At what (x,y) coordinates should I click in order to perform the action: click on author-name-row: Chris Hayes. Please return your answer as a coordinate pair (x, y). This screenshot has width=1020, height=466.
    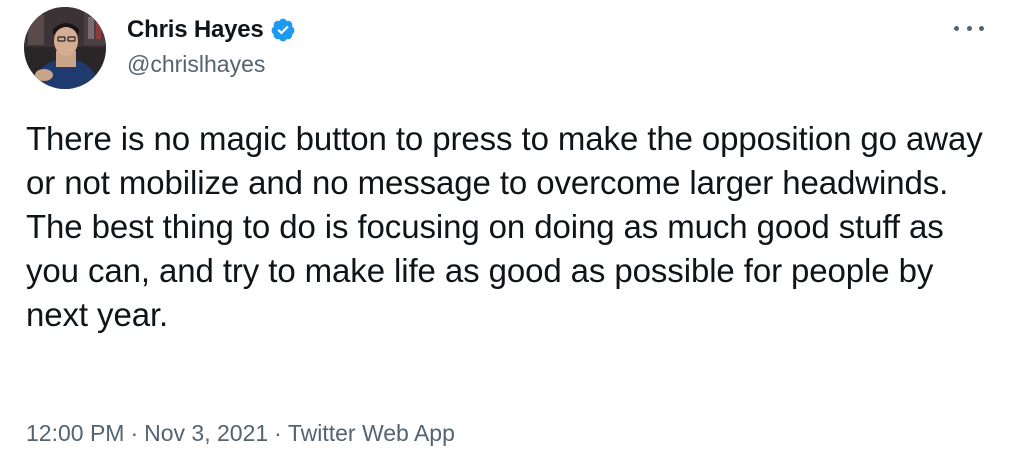
    Looking at the image, I should click on (211, 30).